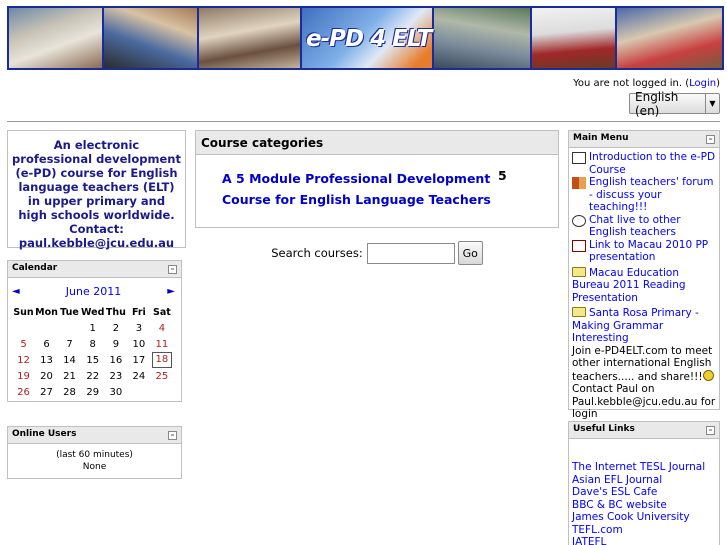 This screenshot has height=545, width=727. I want to click on calendar-day: 5, so click(23, 344).